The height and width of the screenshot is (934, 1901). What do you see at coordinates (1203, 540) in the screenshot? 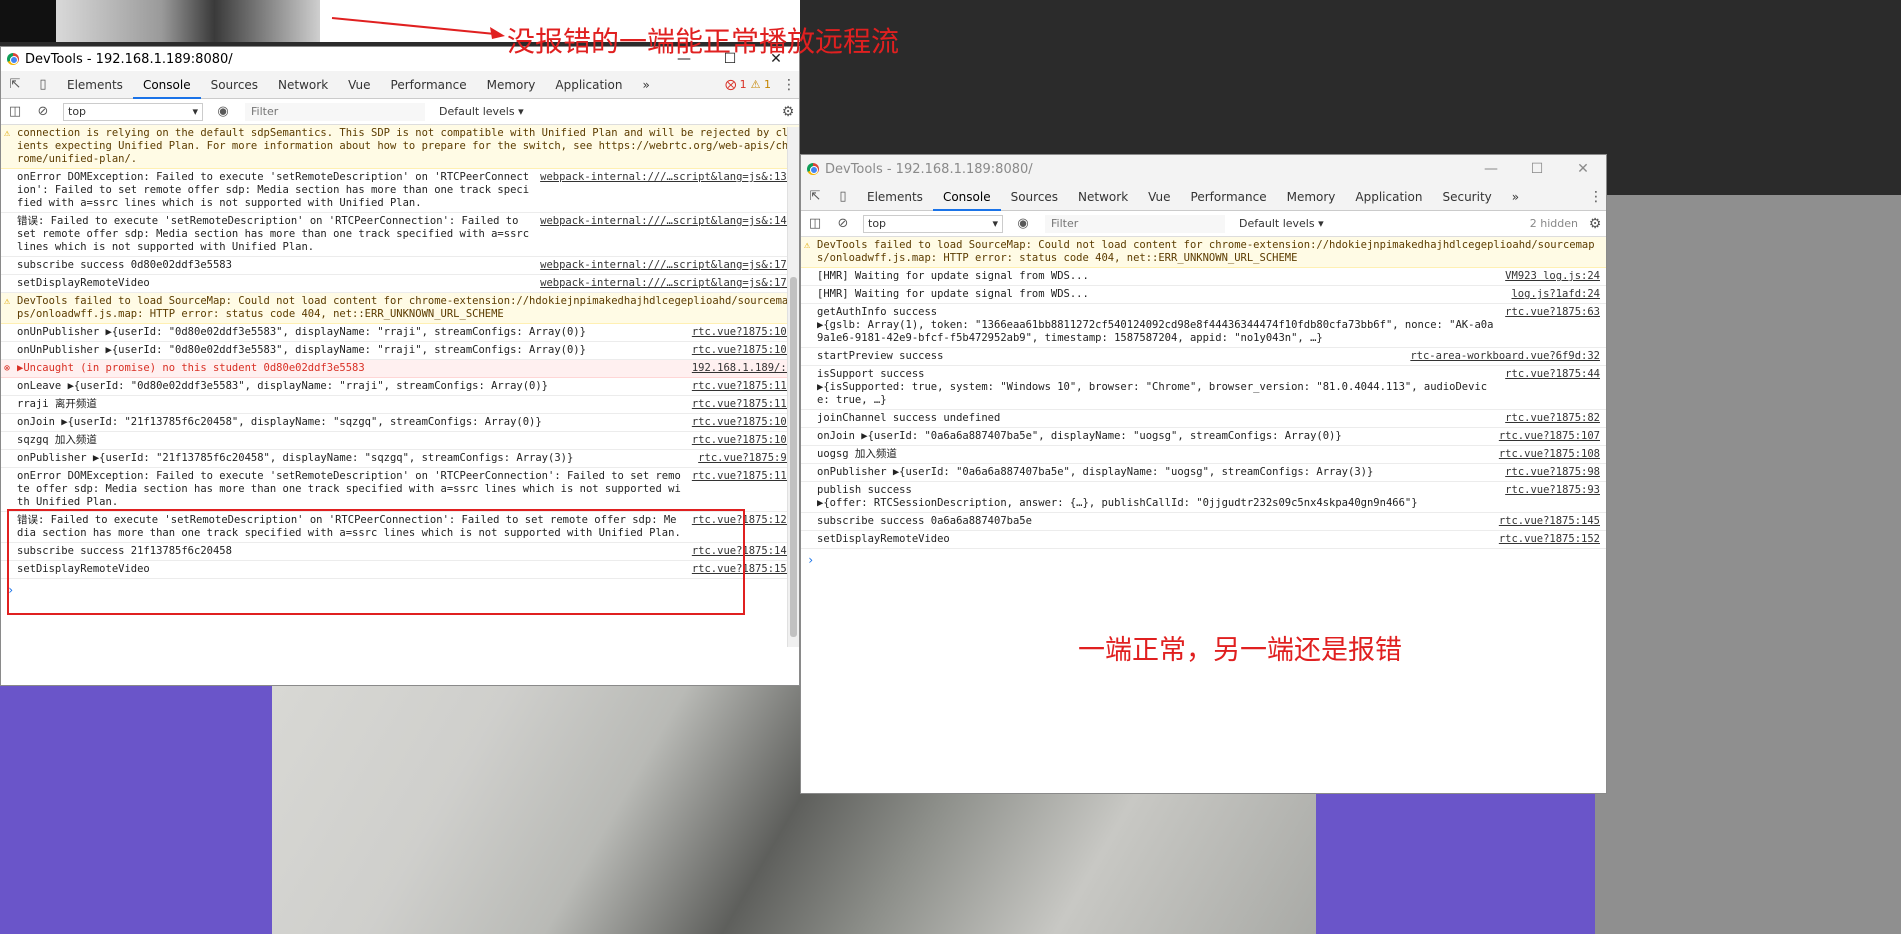
I see `console-message: setDisplayRemoteVideo rtc.vue?1875:152` at bounding box center [1203, 540].